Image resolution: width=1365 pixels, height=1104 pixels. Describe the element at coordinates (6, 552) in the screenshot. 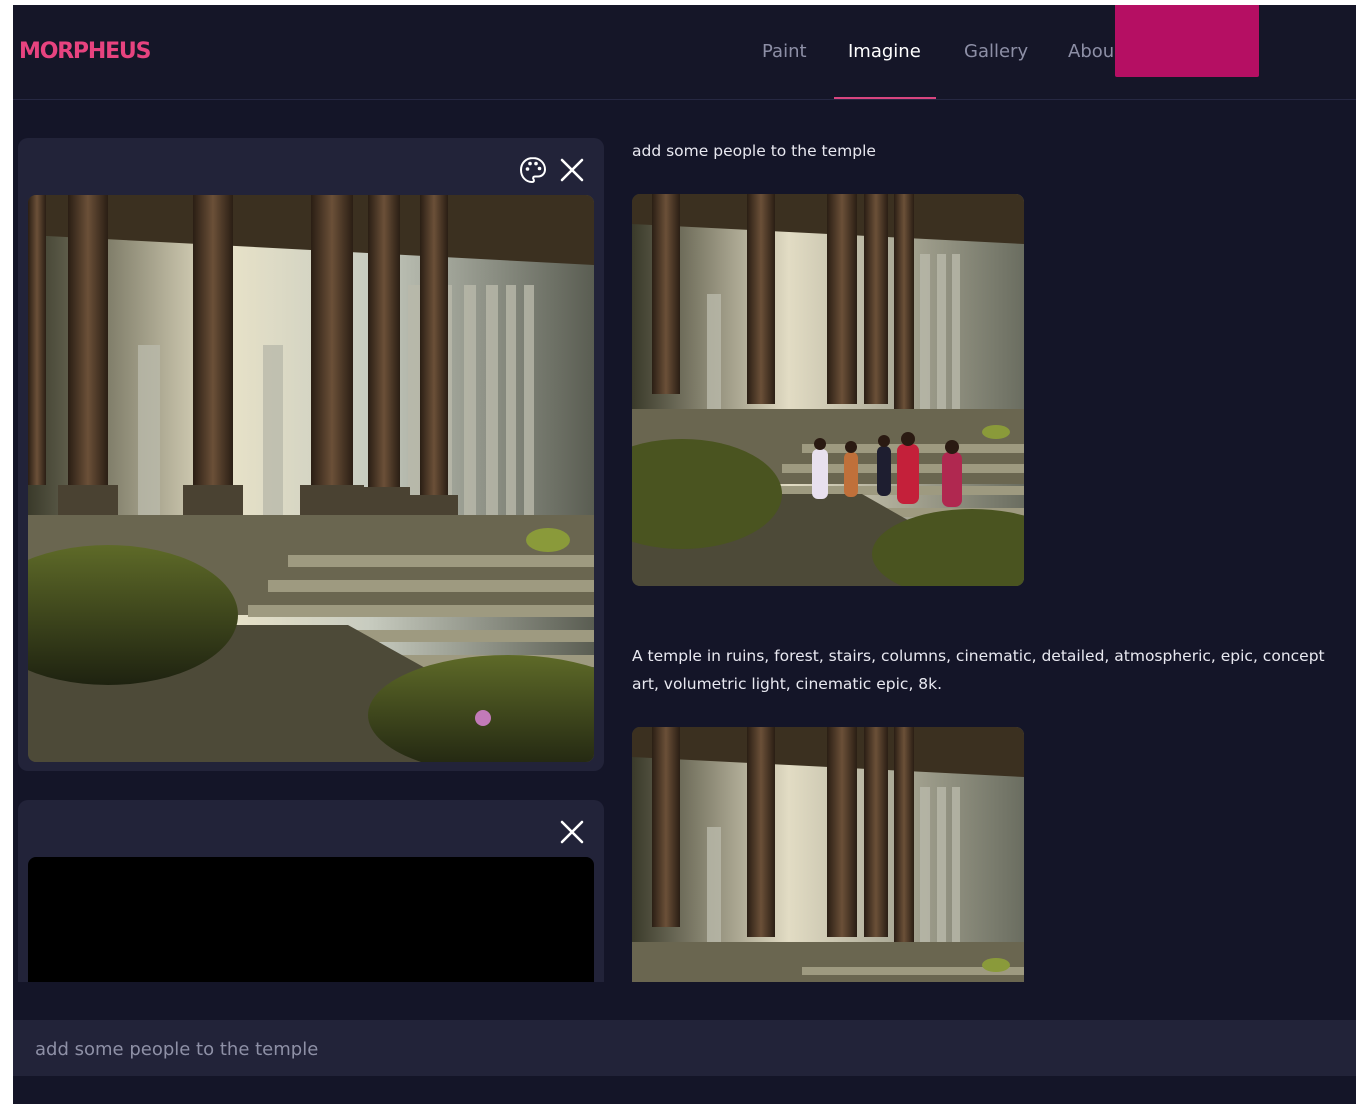

I see `screen-border-left` at that location.